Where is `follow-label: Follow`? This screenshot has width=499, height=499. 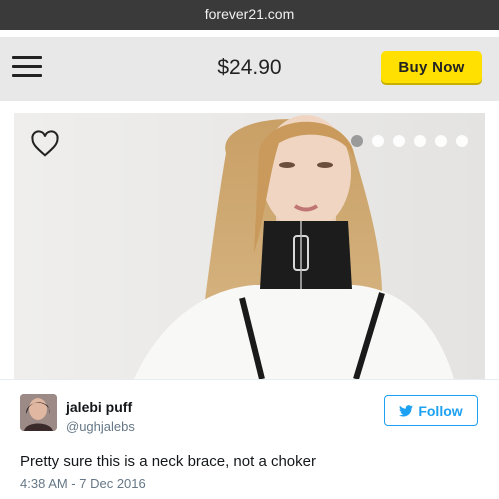 follow-label: Follow is located at coordinates (440, 410).